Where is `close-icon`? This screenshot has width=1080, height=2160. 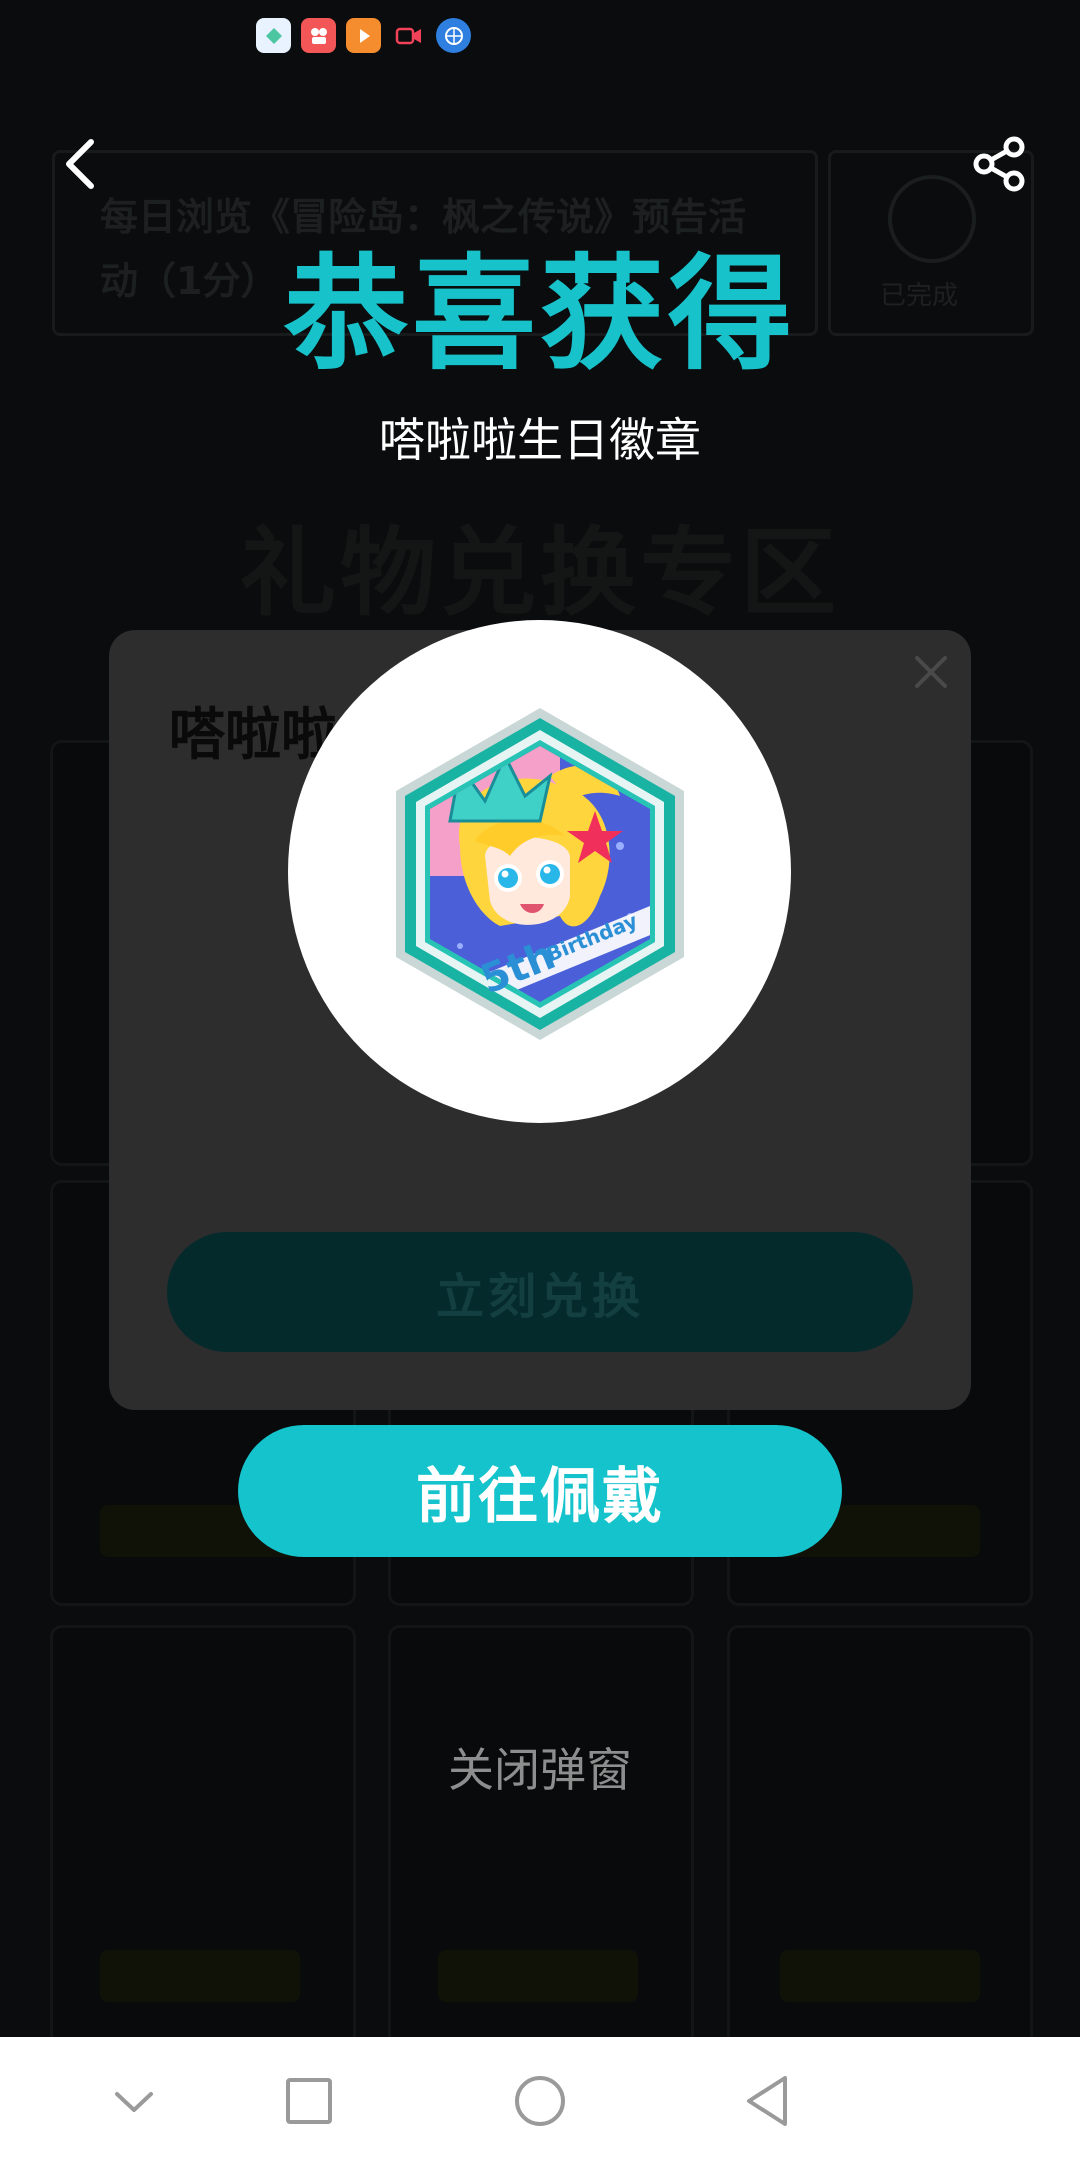
close-icon is located at coordinates (931, 672).